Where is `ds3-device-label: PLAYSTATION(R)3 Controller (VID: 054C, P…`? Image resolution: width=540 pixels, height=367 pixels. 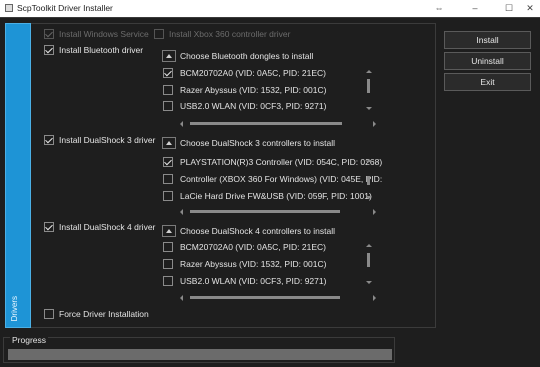 ds3-device-label: PLAYSTATION(R)3 Controller (VID: 054C, P… is located at coordinates (281, 162).